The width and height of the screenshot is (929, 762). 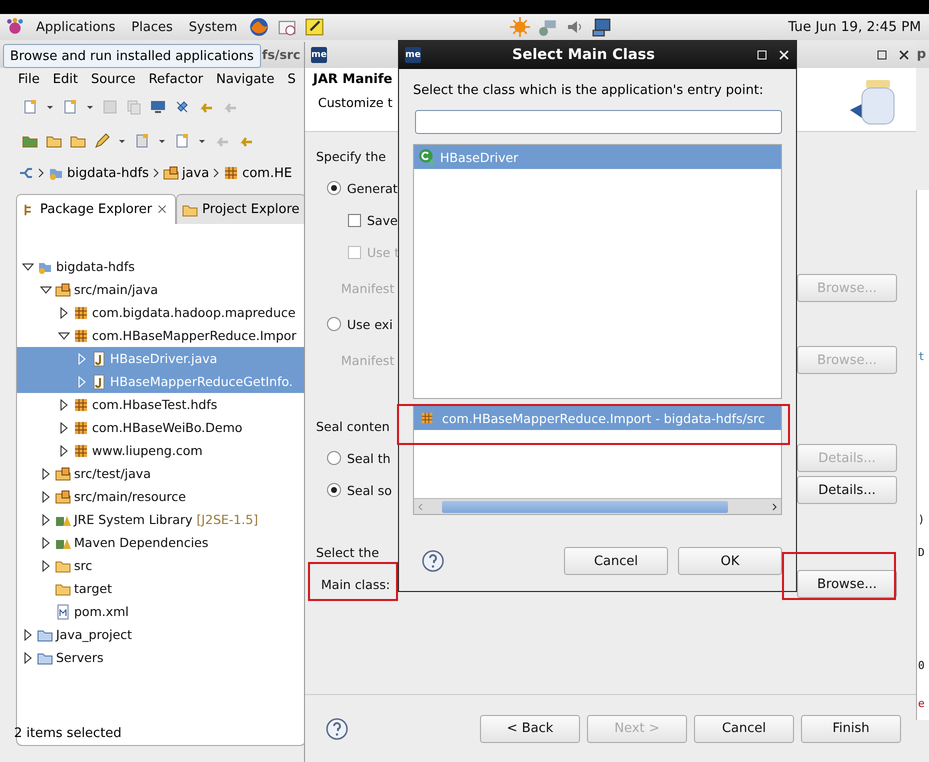 I want to click on dialog-button: Cancel, so click(x=616, y=561).